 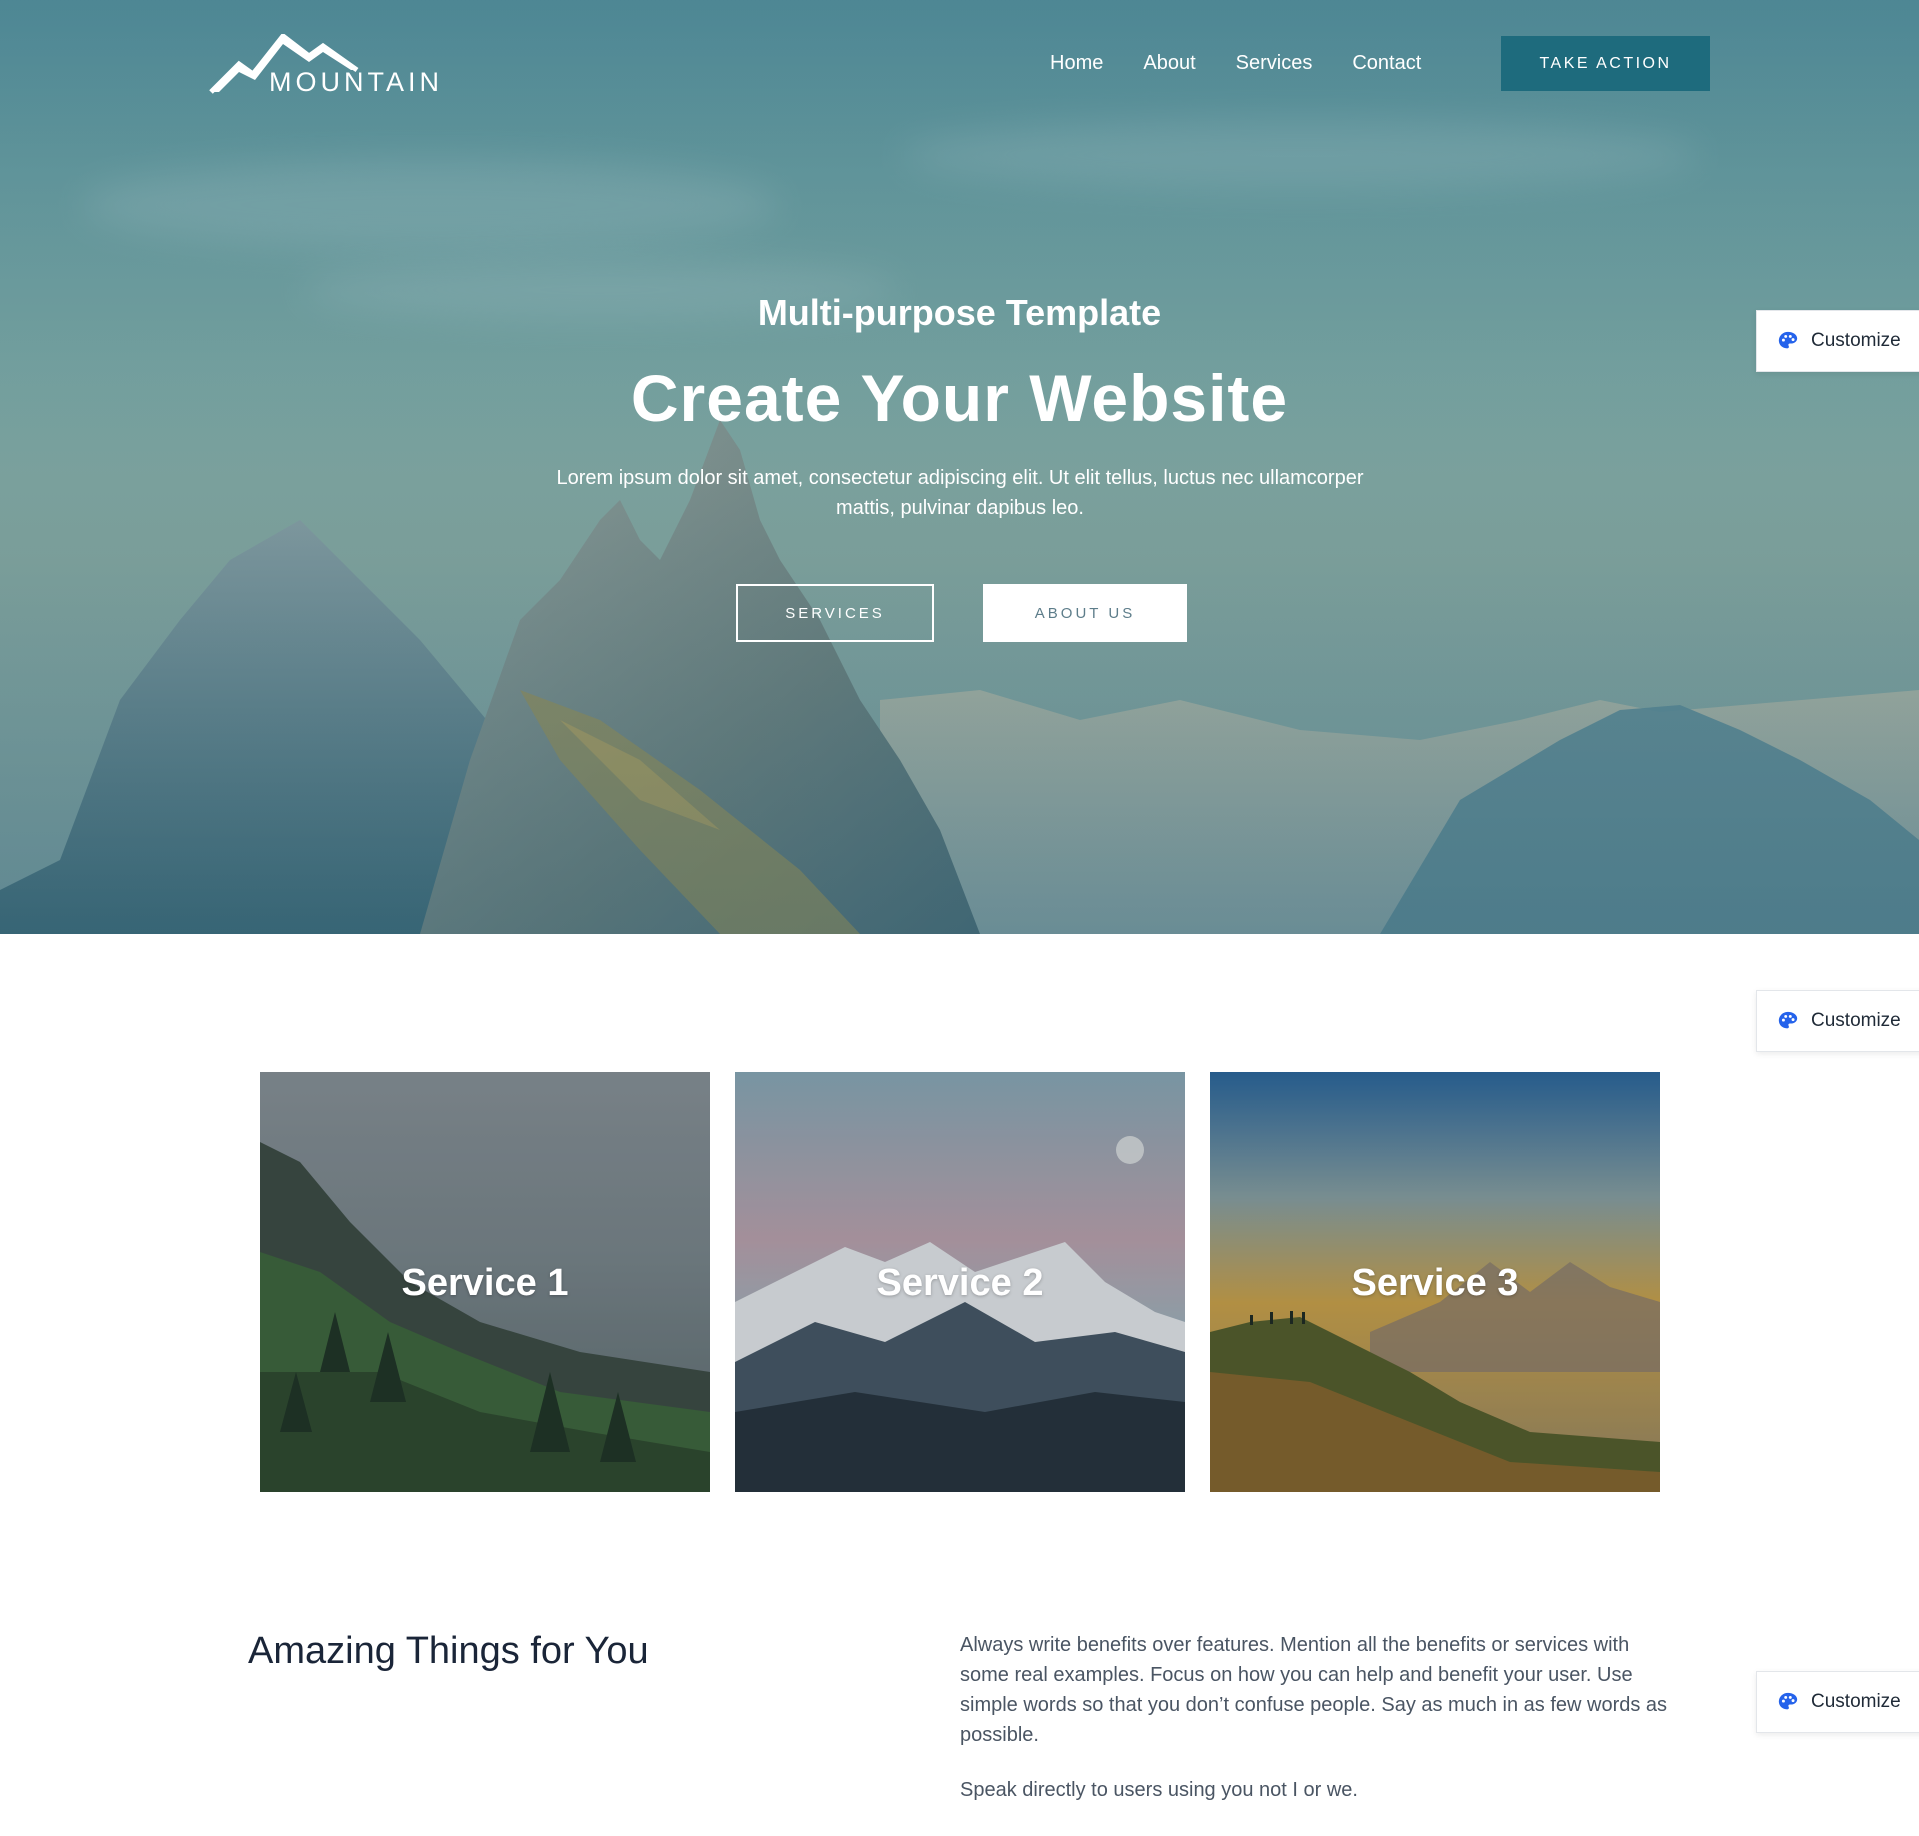 I want to click on hero-subtitle: Multi-purpose Template, so click(x=959, y=312).